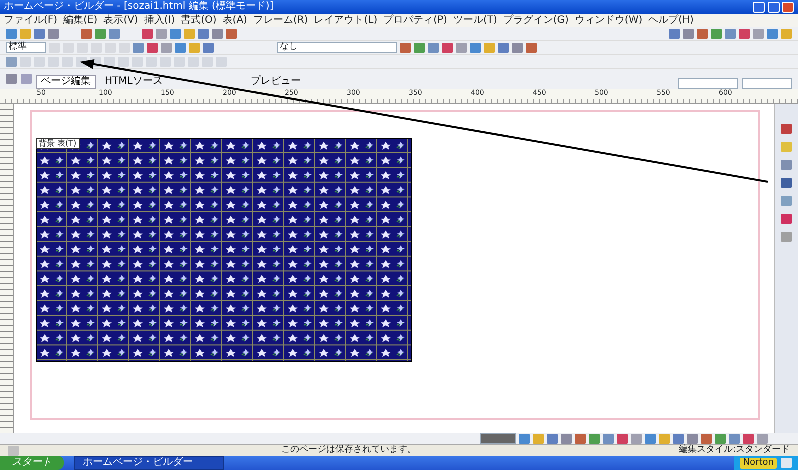  I want to click on status-message: このページは保存されています。, so click(348, 450).